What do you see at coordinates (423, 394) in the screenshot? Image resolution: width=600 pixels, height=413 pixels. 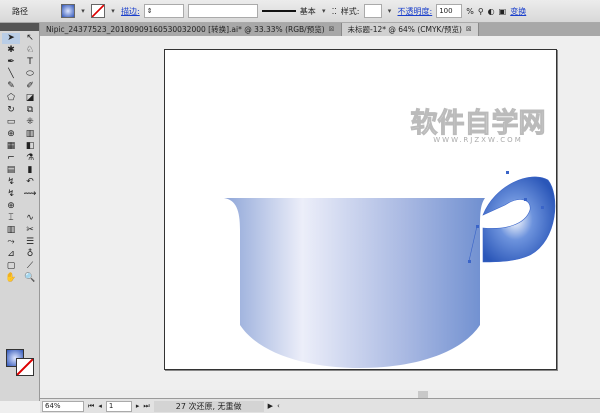 I see `scrollbar-thumb` at bounding box center [423, 394].